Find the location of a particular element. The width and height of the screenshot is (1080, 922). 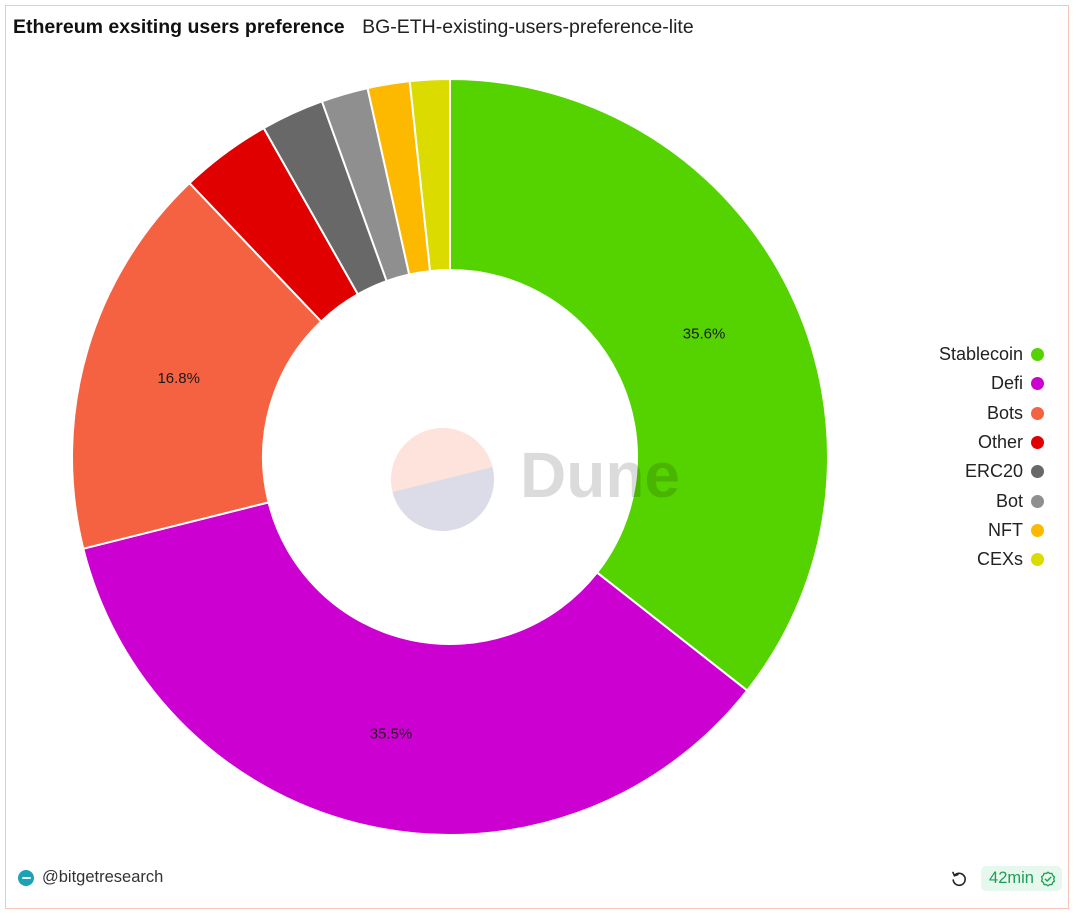

footer-status: 42min is located at coordinates (1005, 878).